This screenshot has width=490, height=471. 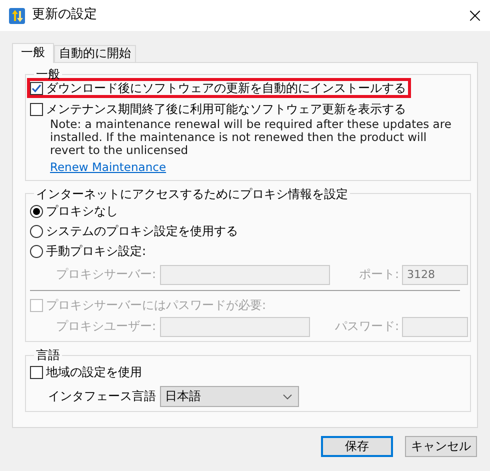 I want to click on language-dropdown: 日本語, so click(x=229, y=397).